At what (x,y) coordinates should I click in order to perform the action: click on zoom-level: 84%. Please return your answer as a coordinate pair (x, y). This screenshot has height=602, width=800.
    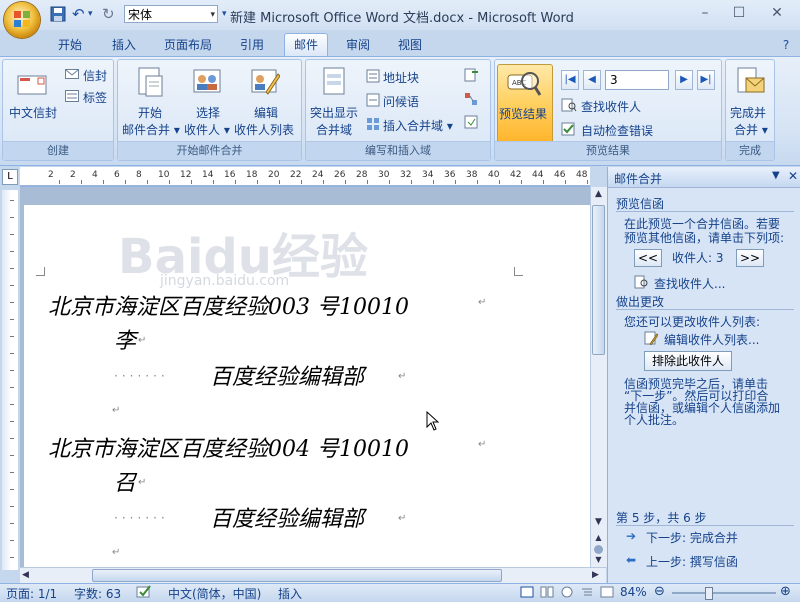
    Looking at the image, I should click on (633, 592).